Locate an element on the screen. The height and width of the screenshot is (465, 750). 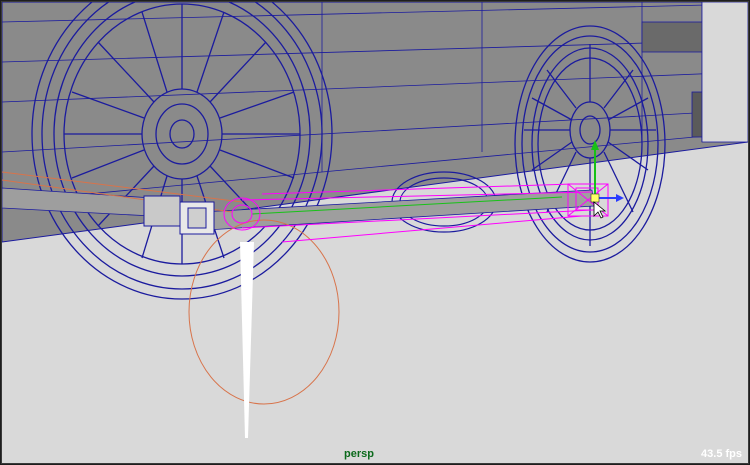
manip-center-handle is located at coordinates (595, 198).